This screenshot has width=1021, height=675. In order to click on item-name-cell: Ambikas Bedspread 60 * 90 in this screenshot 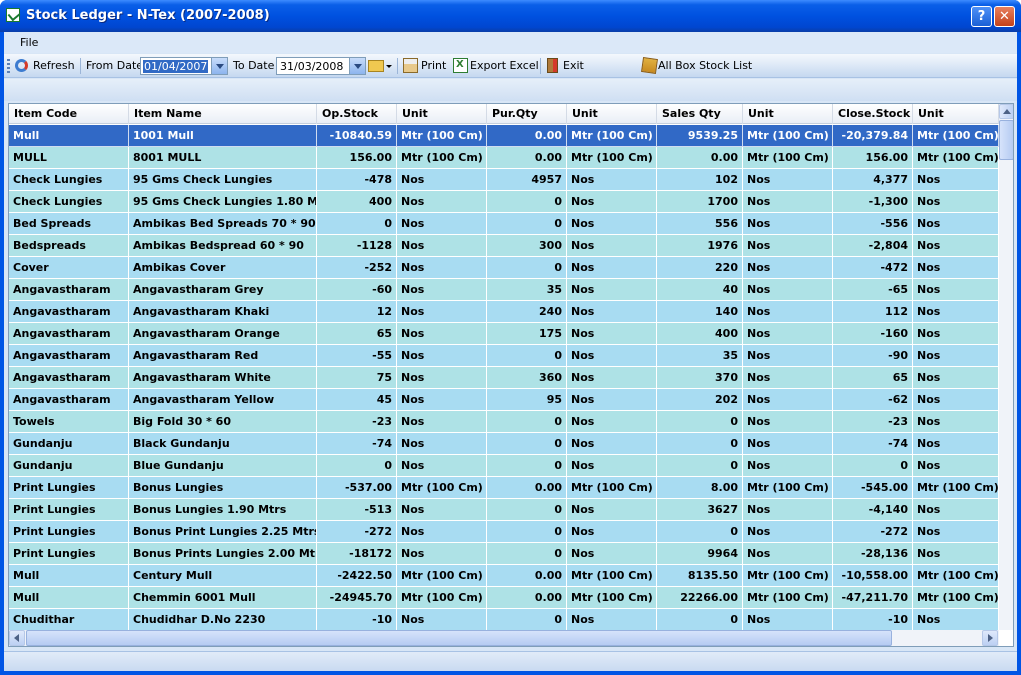, I will do `click(223, 246)`.